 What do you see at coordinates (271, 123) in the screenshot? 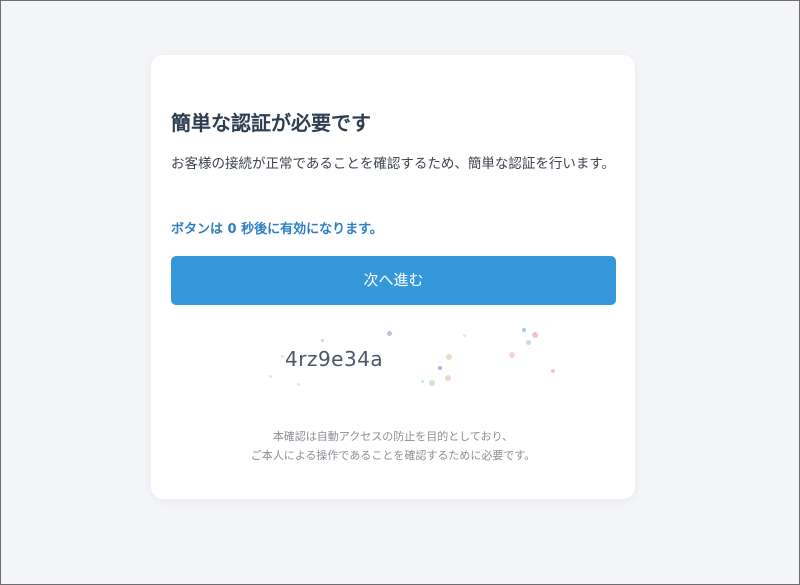
I see `page-title: 簡単な認証が必要です` at bounding box center [271, 123].